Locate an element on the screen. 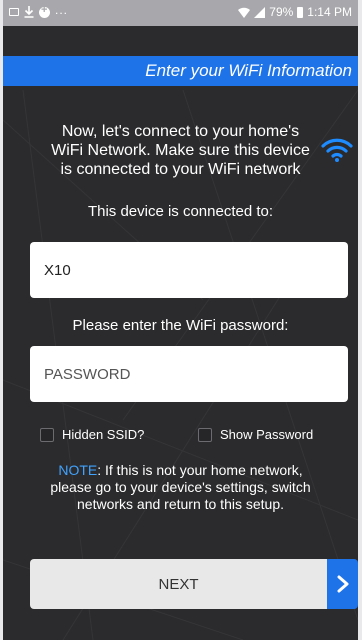 The image size is (362, 640). hidden-ssid-label: Hidden SSID? is located at coordinates (103, 434).